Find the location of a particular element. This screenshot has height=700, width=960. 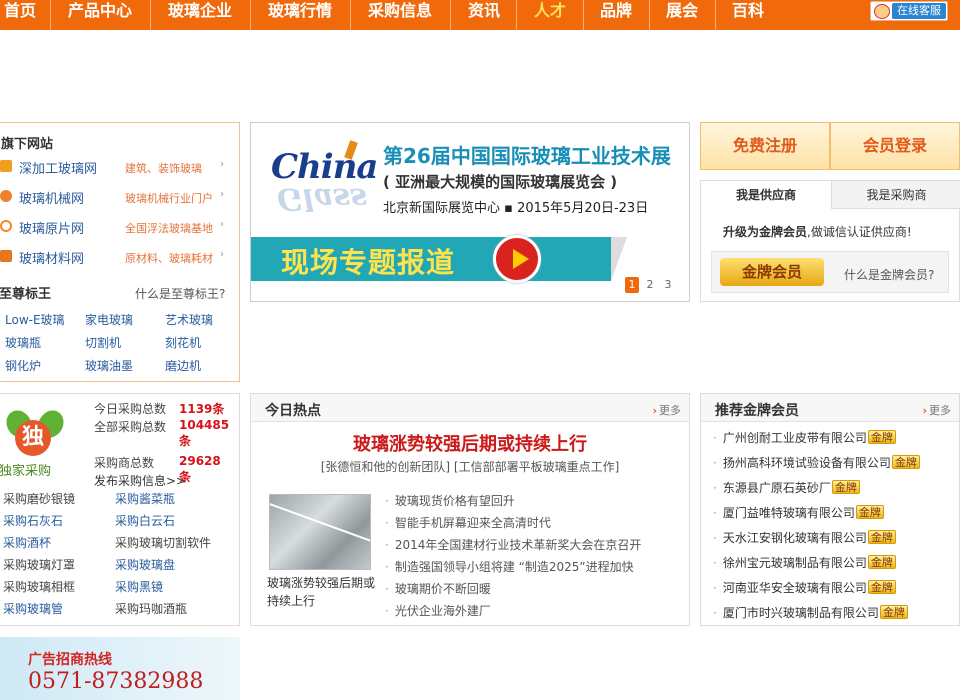

purchase-link: 采购石灰石 is located at coordinates (33, 520).